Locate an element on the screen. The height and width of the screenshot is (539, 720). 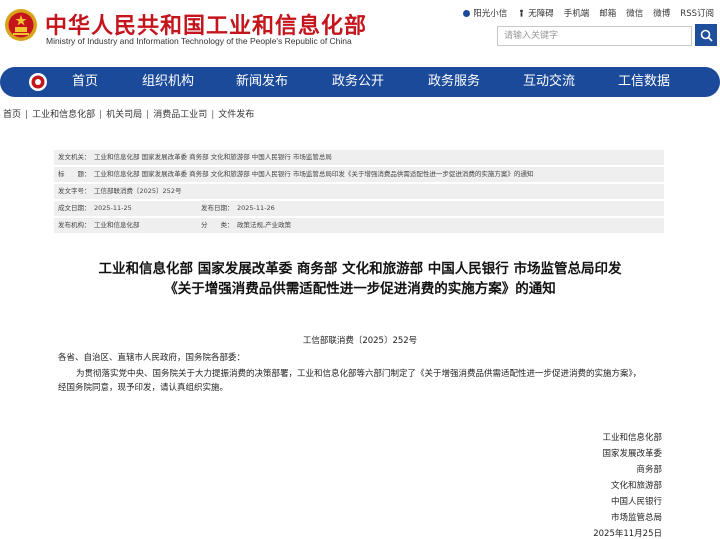
signatory: 商务部 is located at coordinates (649, 470).